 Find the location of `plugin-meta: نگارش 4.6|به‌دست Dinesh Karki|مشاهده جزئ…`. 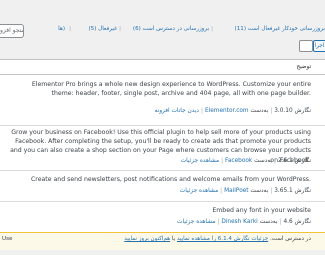

plugin-meta: نگارش 4.6|به‌دست Dinesh Karki|مشاهده جزئ… is located at coordinates (244, 222).